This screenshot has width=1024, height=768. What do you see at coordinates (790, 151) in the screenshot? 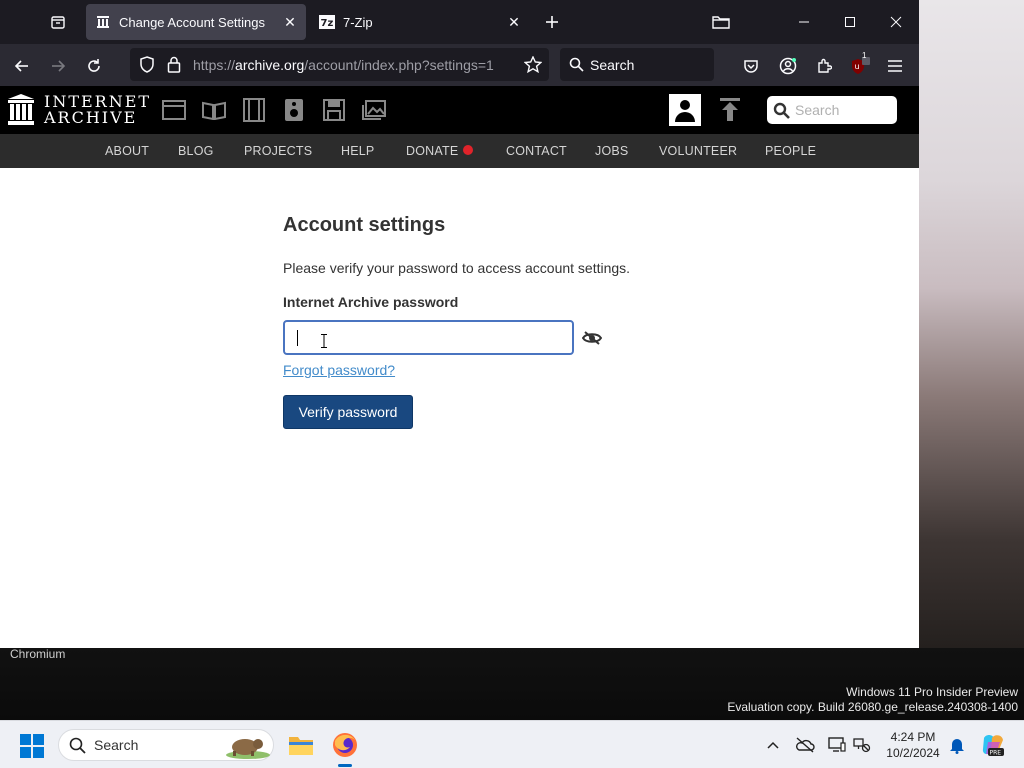
I see `subnav-people: PEOPLE` at bounding box center [790, 151].